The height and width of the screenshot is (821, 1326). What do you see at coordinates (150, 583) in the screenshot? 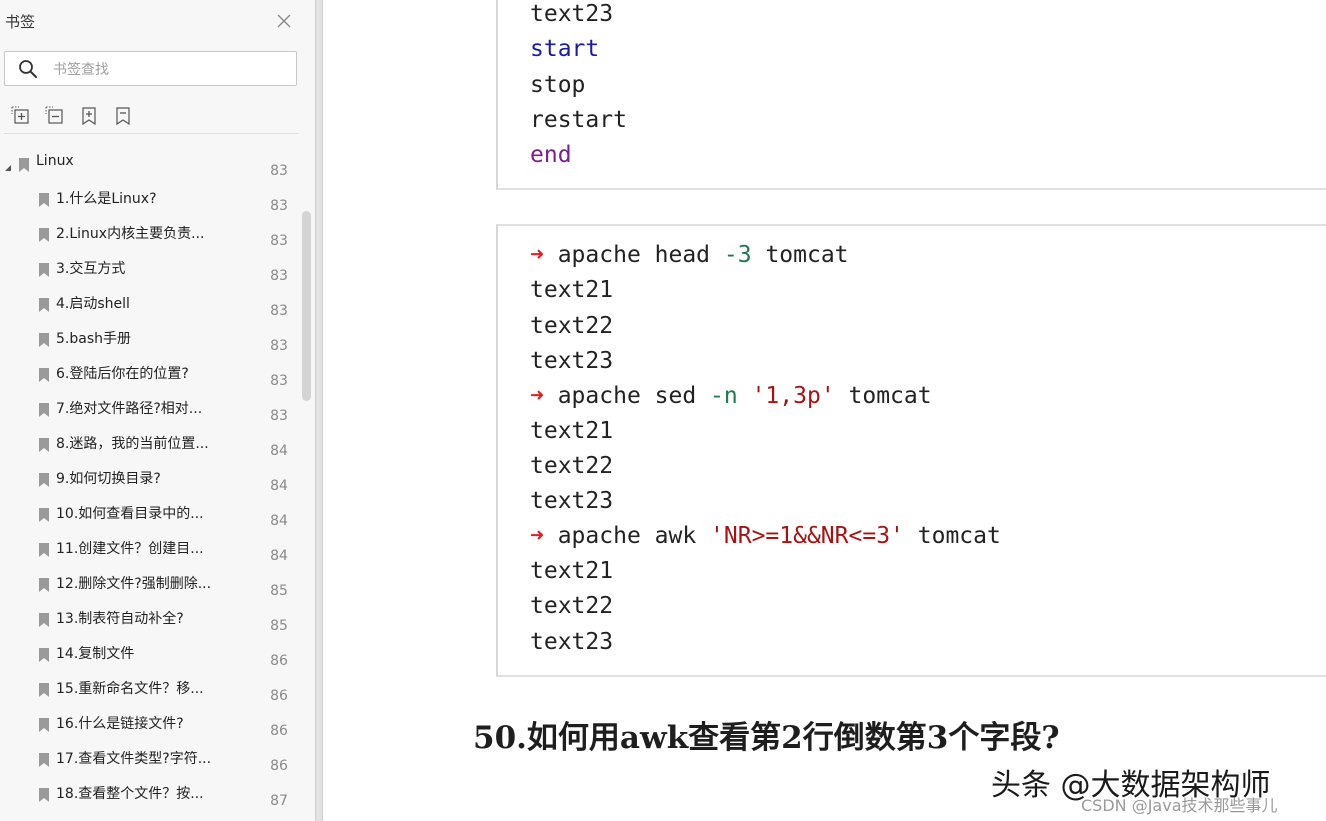
I see `bookmark-item: 12.删除文件?强制删除... 85` at bounding box center [150, 583].